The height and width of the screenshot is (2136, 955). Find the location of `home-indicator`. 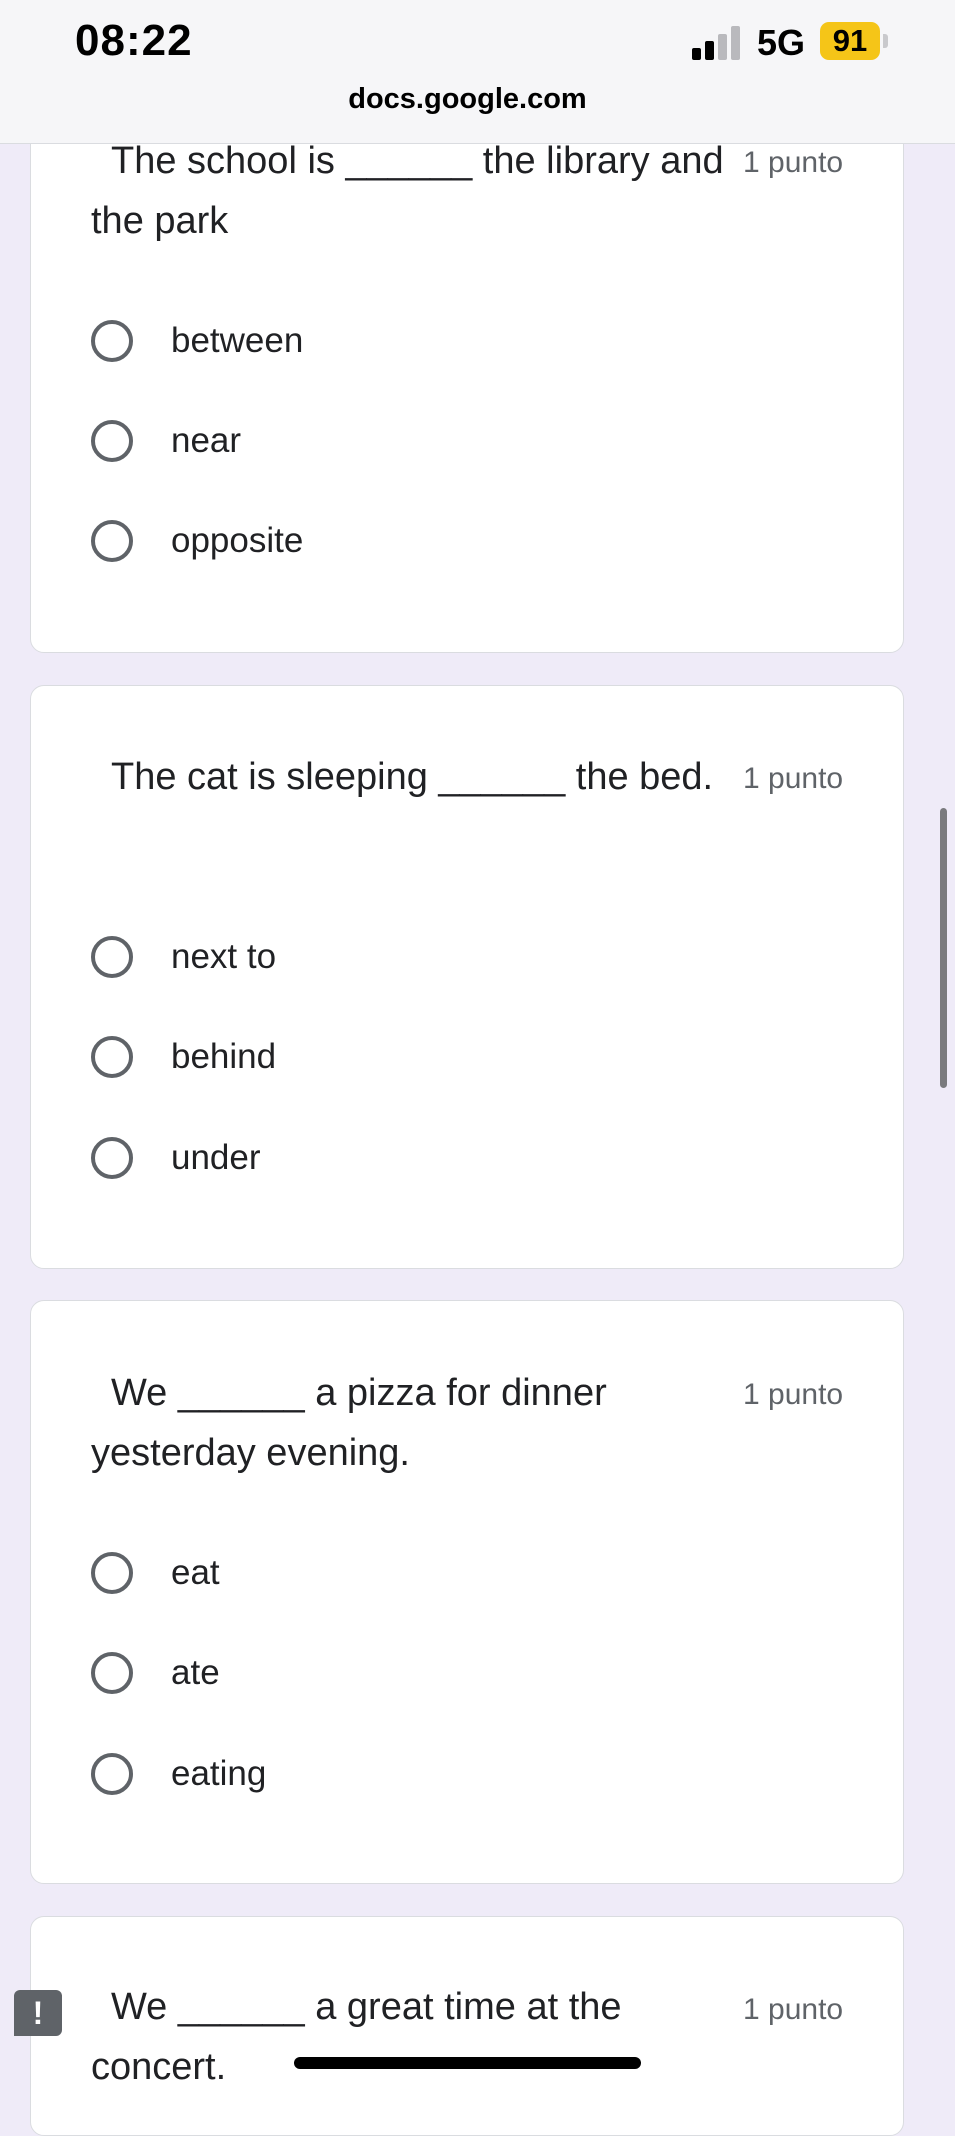

home-indicator is located at coordinates (467, 2063).